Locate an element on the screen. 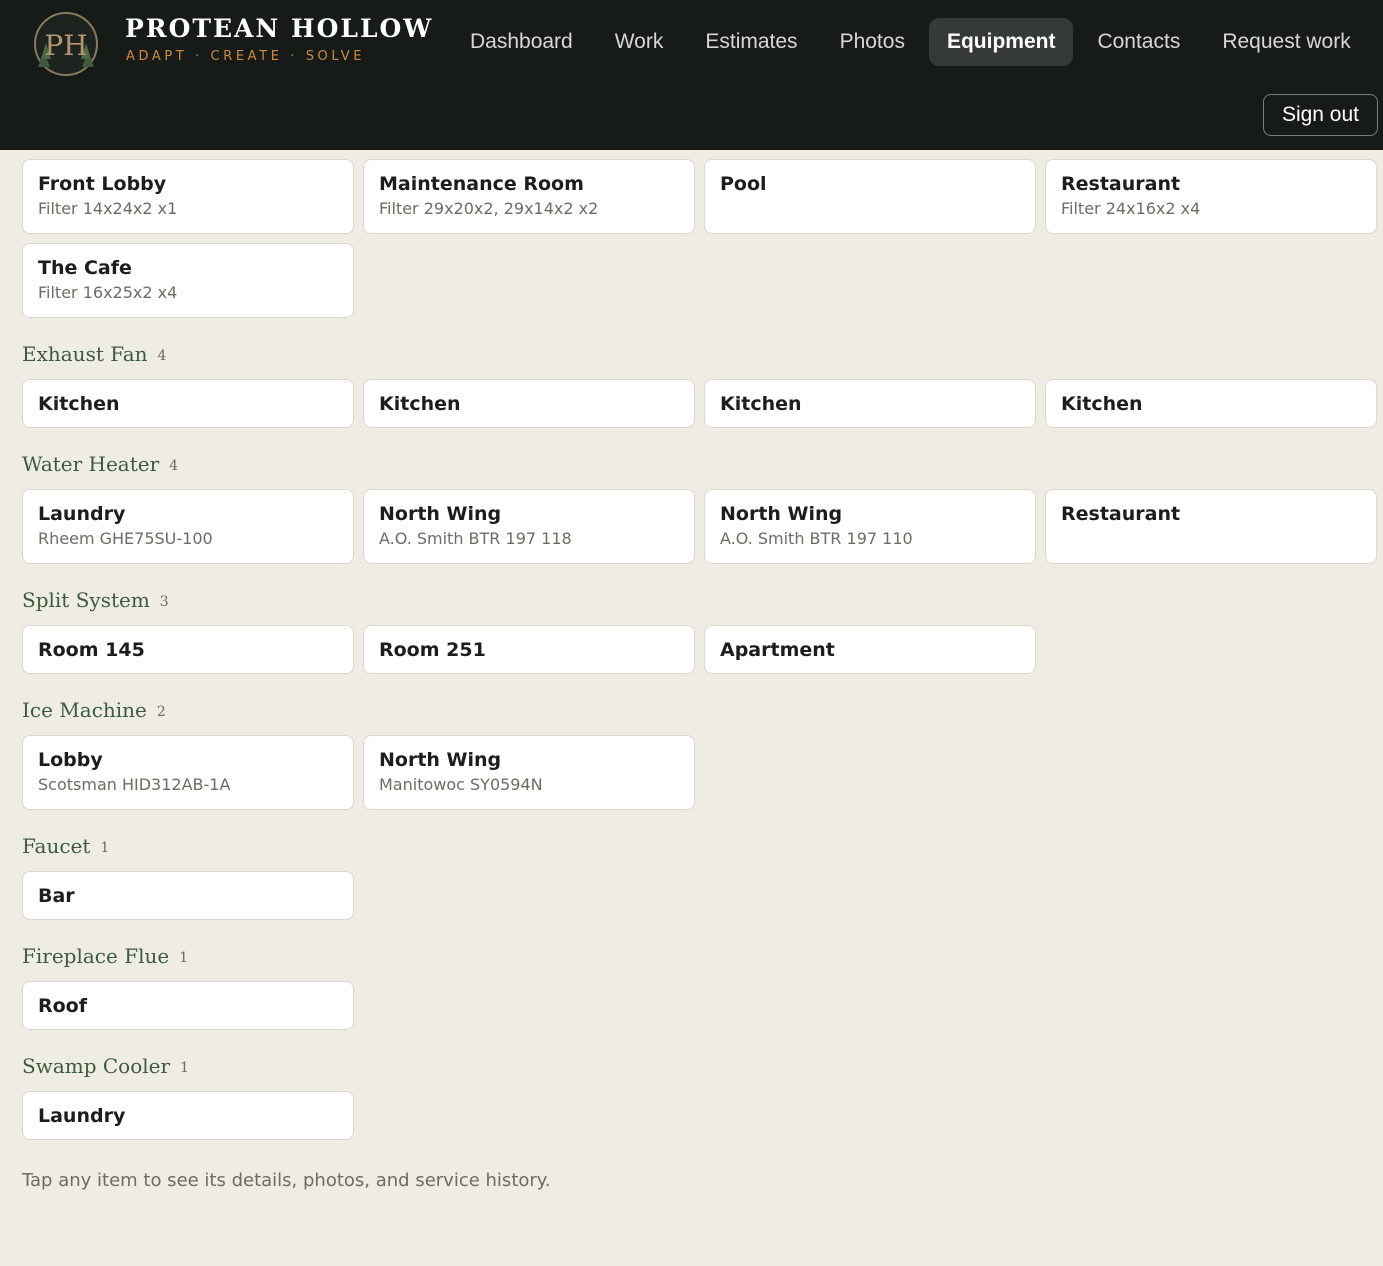 The height and width of the screenshot is (1266, 1383). nav-estimates: Estimates is located at coordinates (751, 42).